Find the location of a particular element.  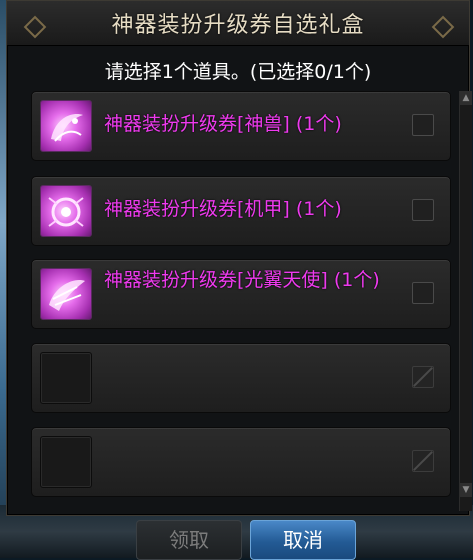

selection-instruction: 请选择1个道具。(已选择0/1个) is located at coordinates (238, 72).